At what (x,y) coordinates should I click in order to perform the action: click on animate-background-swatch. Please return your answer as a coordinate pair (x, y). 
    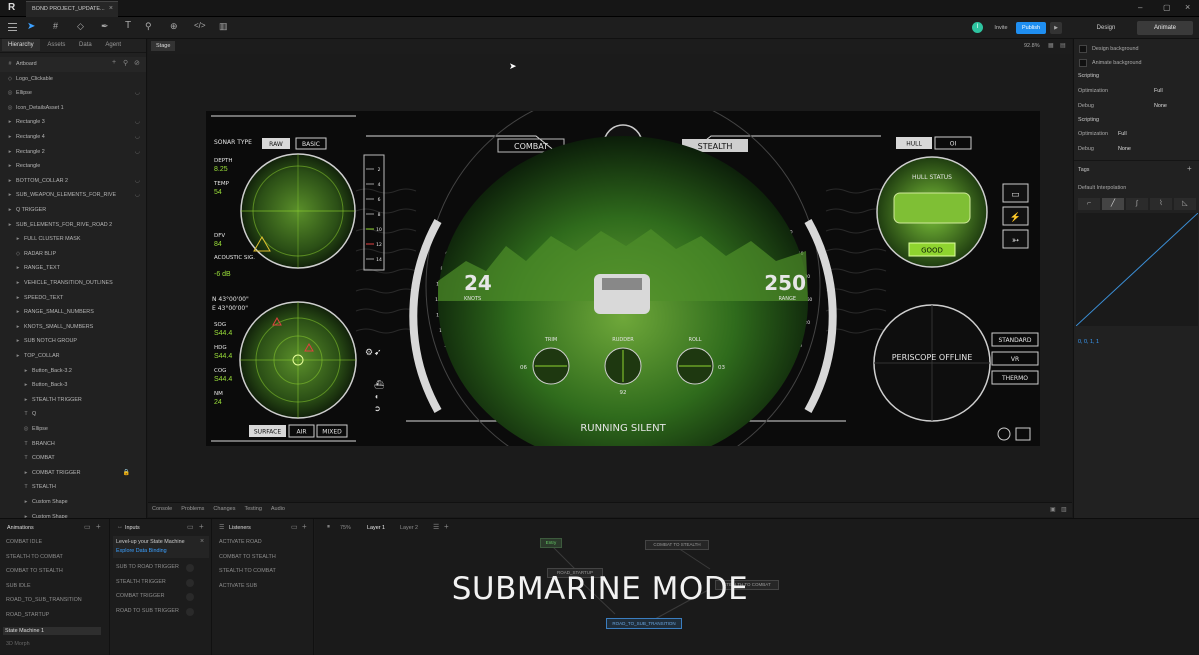
    Looking at the image, I should click on (1083, 63).